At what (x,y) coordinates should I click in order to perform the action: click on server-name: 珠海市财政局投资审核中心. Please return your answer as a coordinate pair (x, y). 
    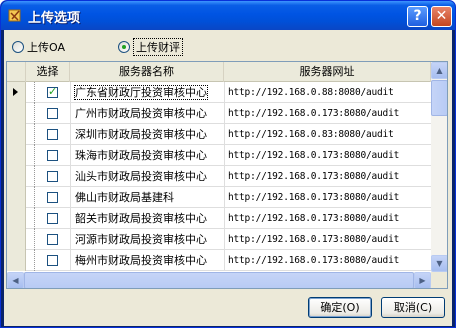
    Looking at the image, I should click on (141, 155).